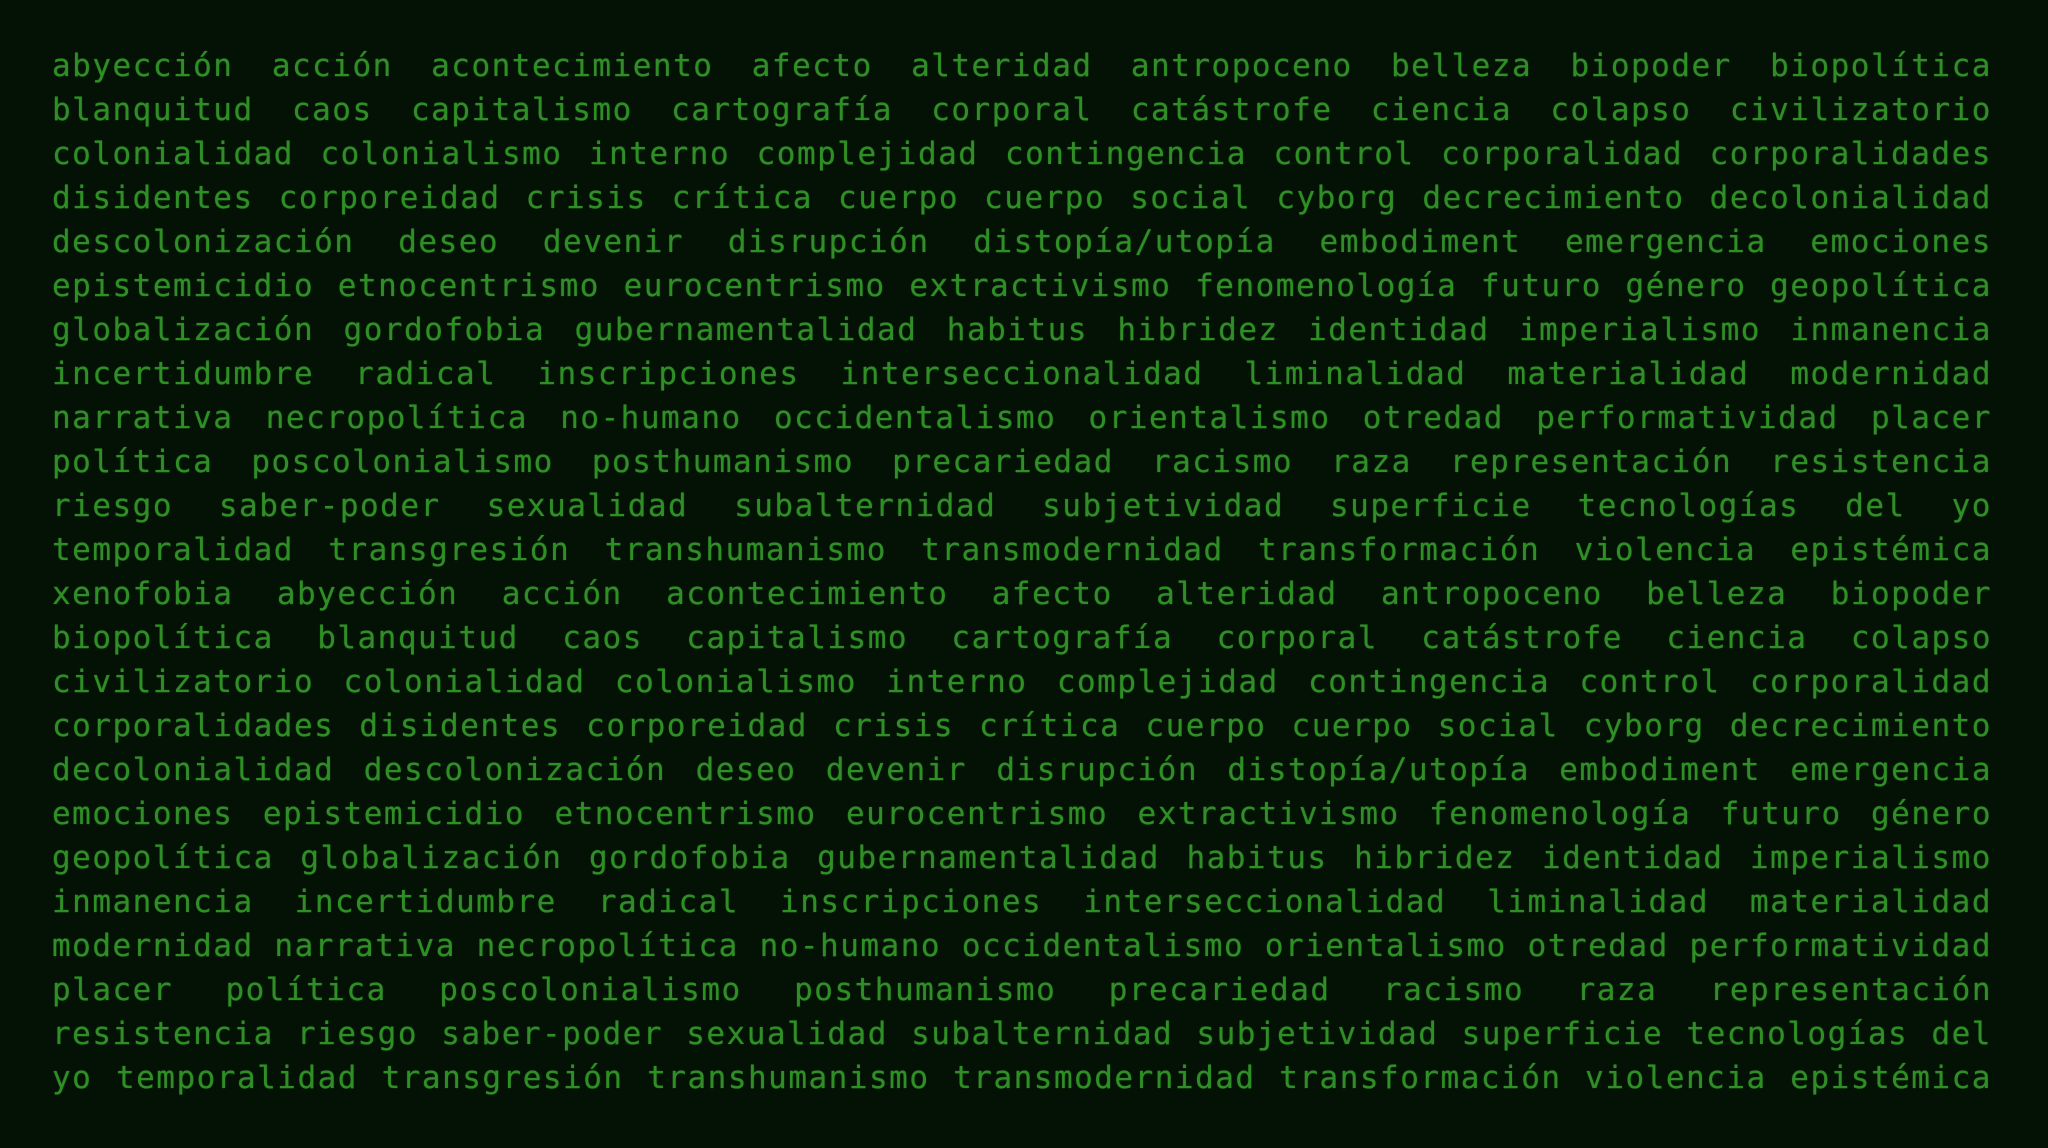  What do you see at coordinates (797, 638) in the screenshot?
I see `word: capitalismo` at bounding box center [797, 638].